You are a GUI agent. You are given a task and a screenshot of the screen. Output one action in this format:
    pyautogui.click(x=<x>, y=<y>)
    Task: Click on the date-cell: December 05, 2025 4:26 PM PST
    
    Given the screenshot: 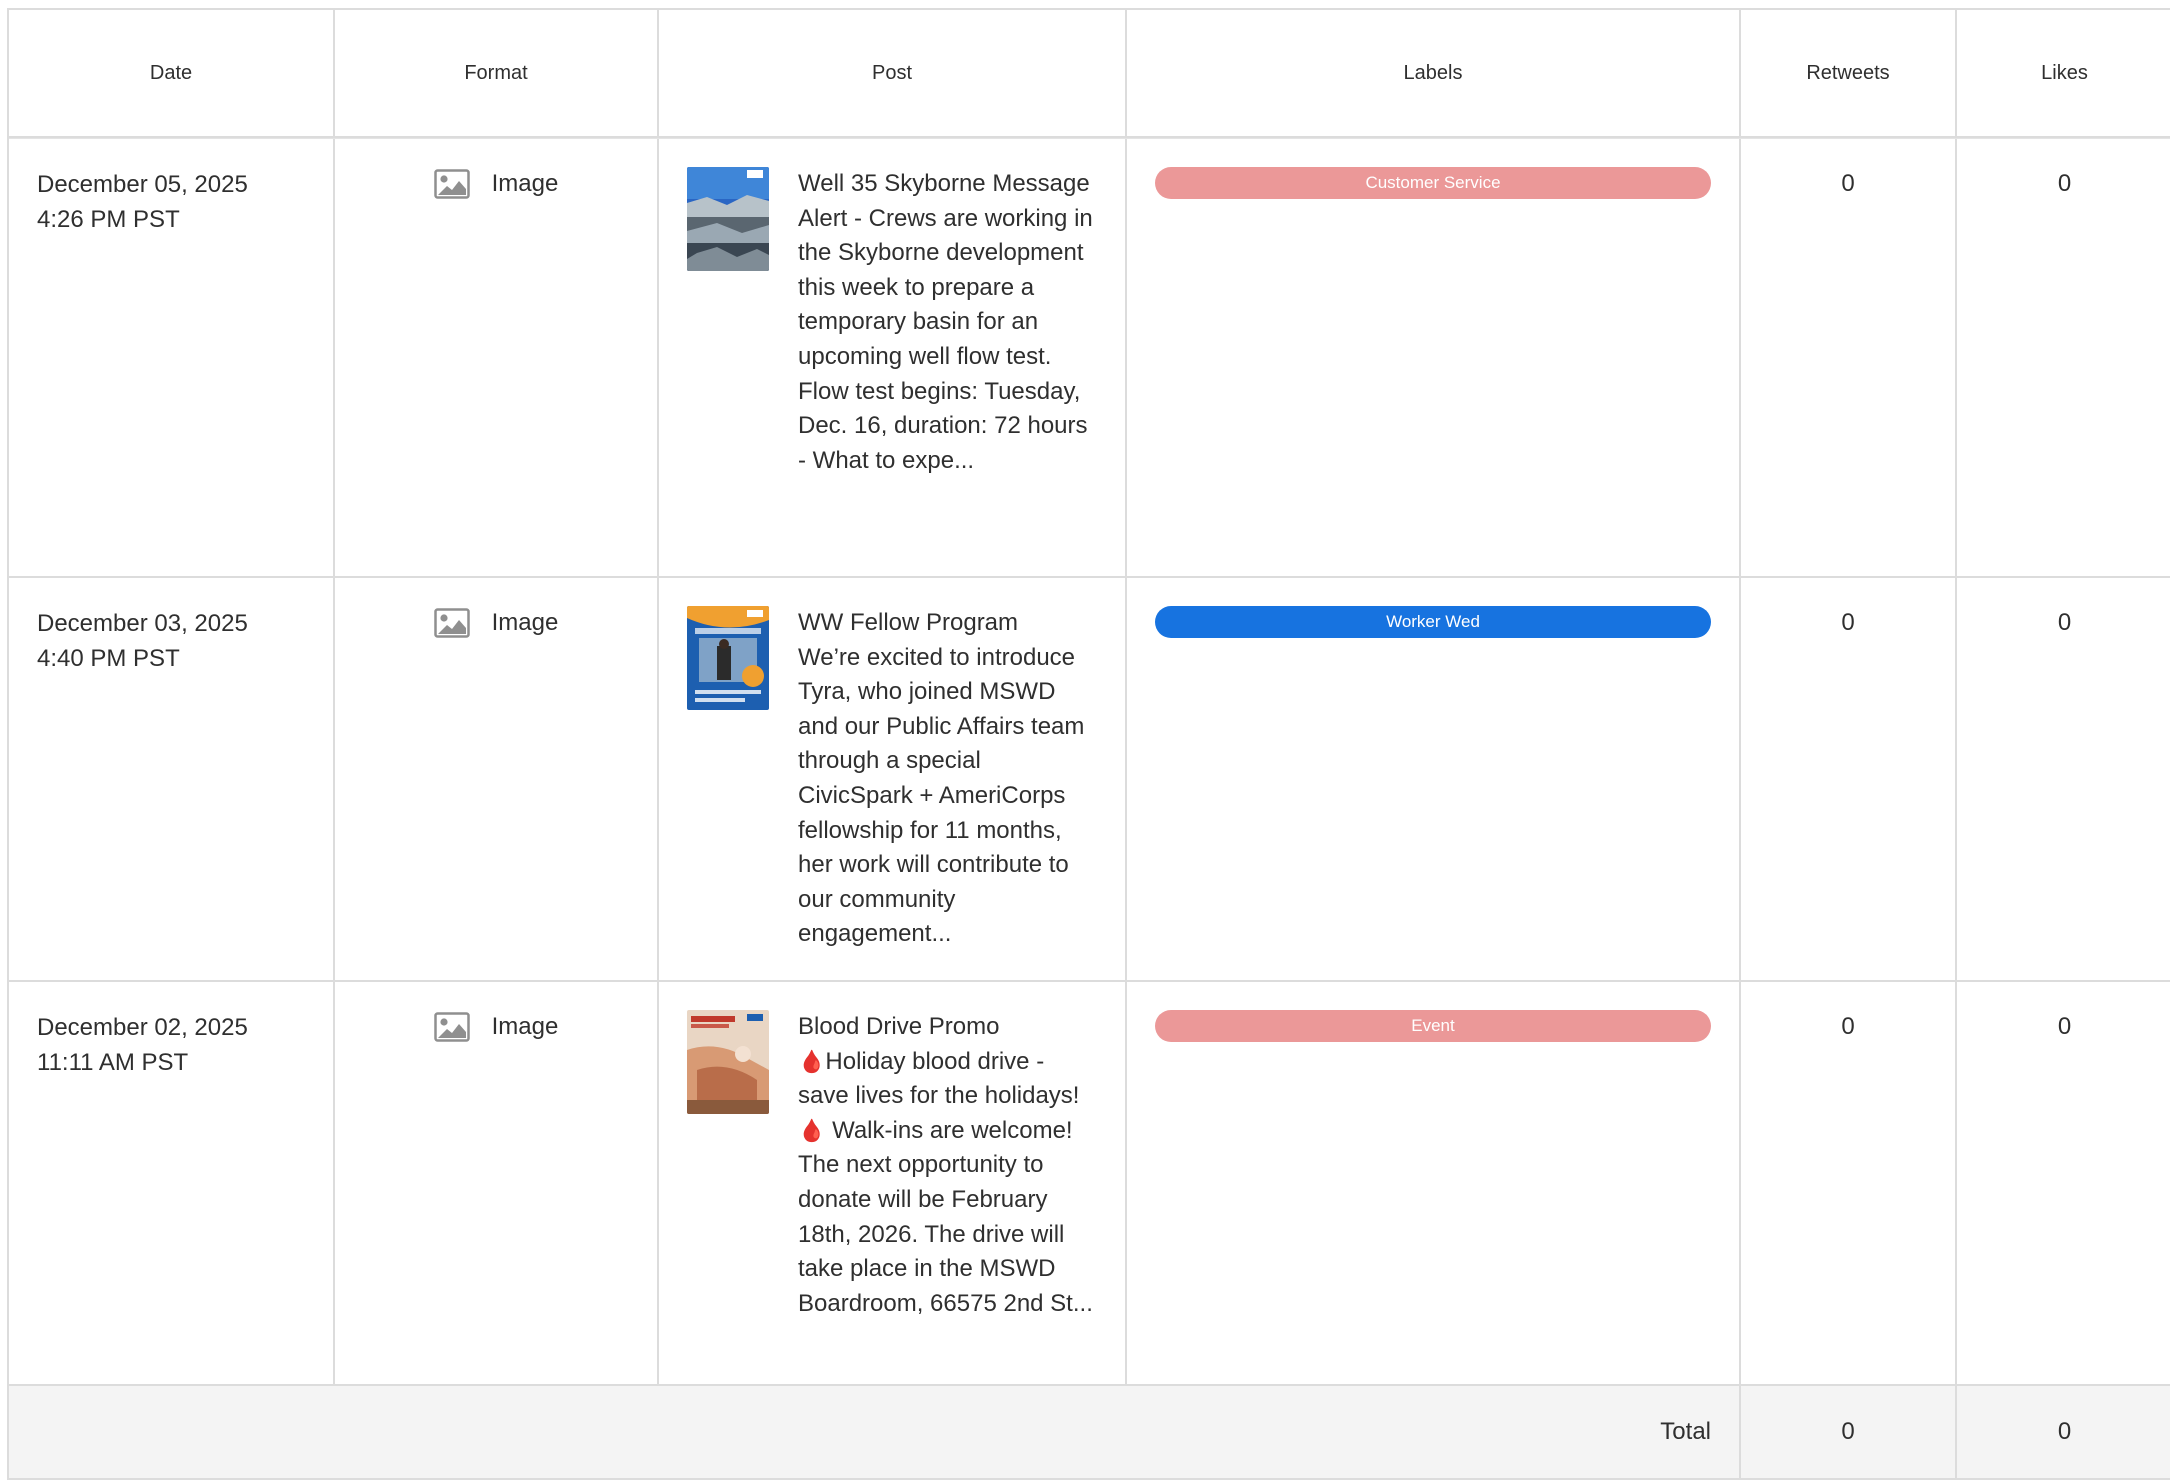 What is the action you would take?
    pyautogui.click(x=172, y=358)
    